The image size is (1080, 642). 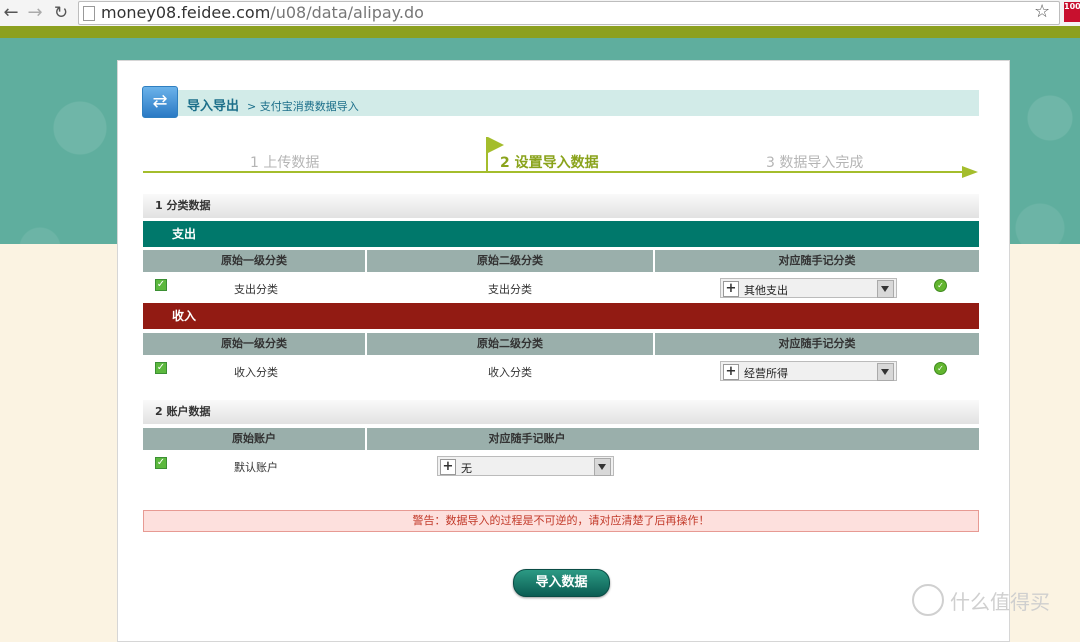 What do you see at coordinates (496, 145) in the screenshot?
I see `current-step-flag-icon` at bounding box center [496, 145].